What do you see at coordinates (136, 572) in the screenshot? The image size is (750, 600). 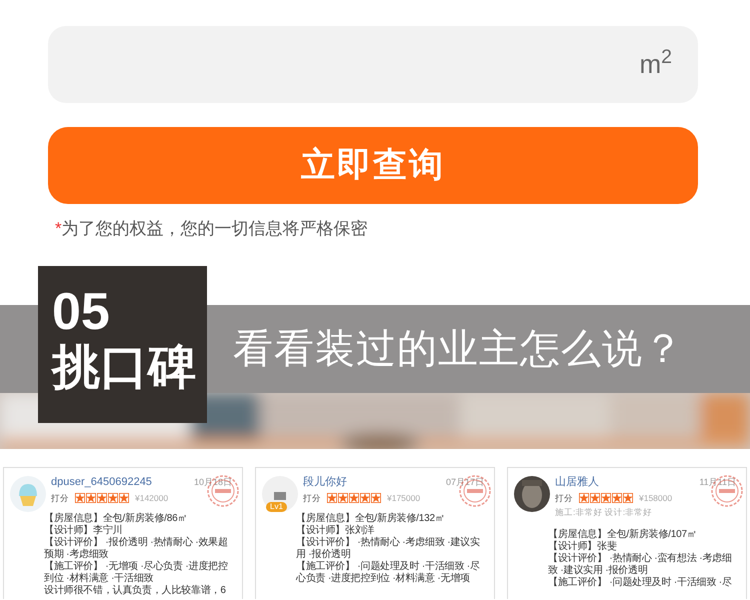 I see `review-text: 【施工评价】 ·无增项 ·尽心负责 ·进度把控到位 ·材料满意 ·干活细致` at bounding box center [136, 572].